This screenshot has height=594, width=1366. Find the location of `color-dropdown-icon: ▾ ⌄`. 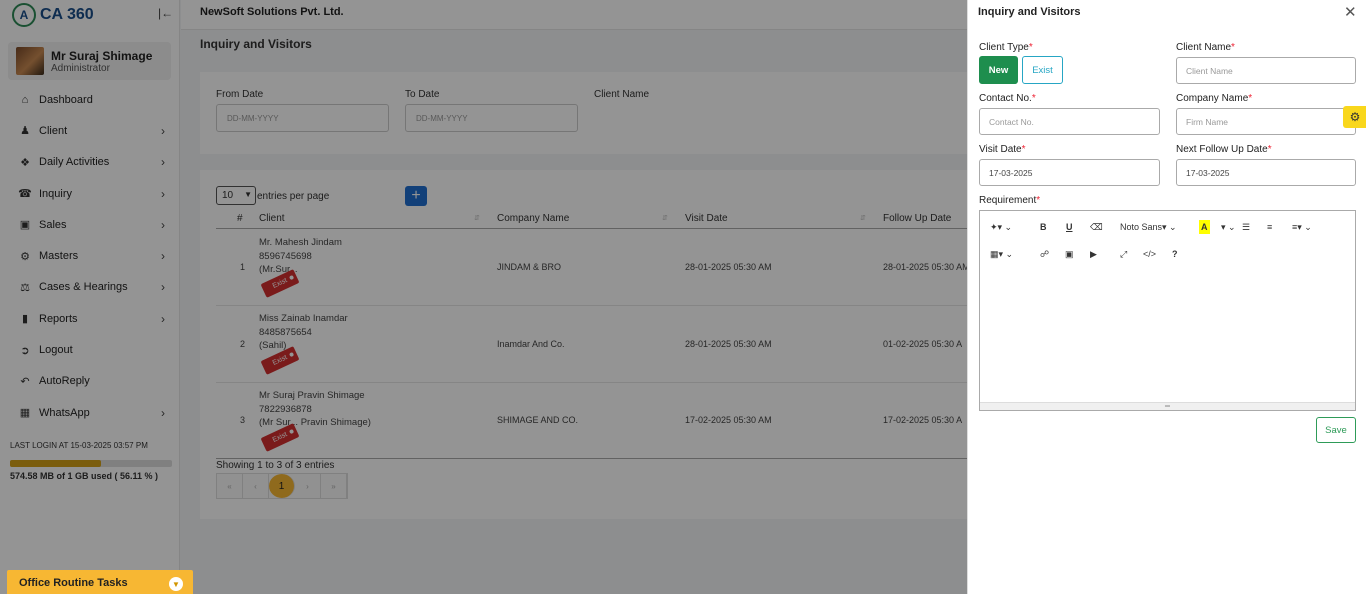

color-dropdown-icon: ▾ ⌄ is located at coordinates (1228, 227).